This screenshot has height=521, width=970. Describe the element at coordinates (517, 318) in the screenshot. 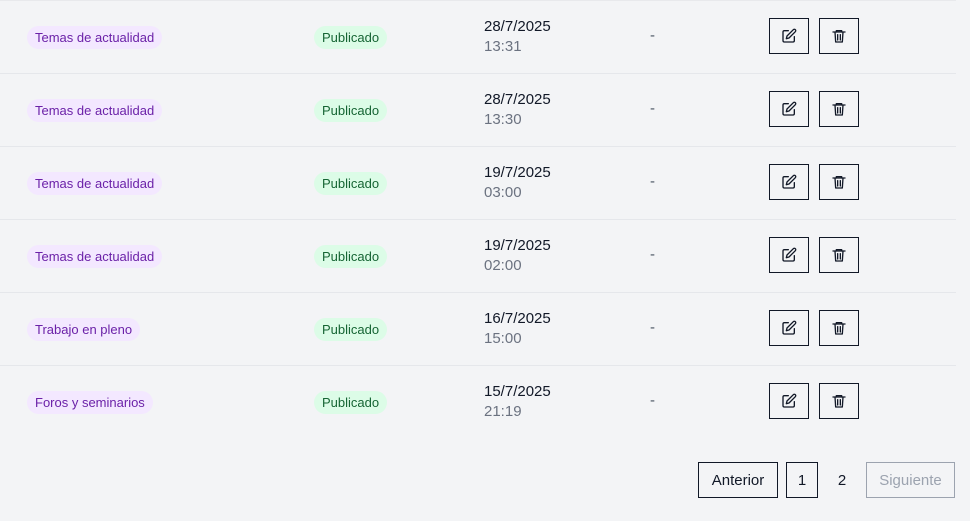

I see `date-text: 16/7/2025` at that location.